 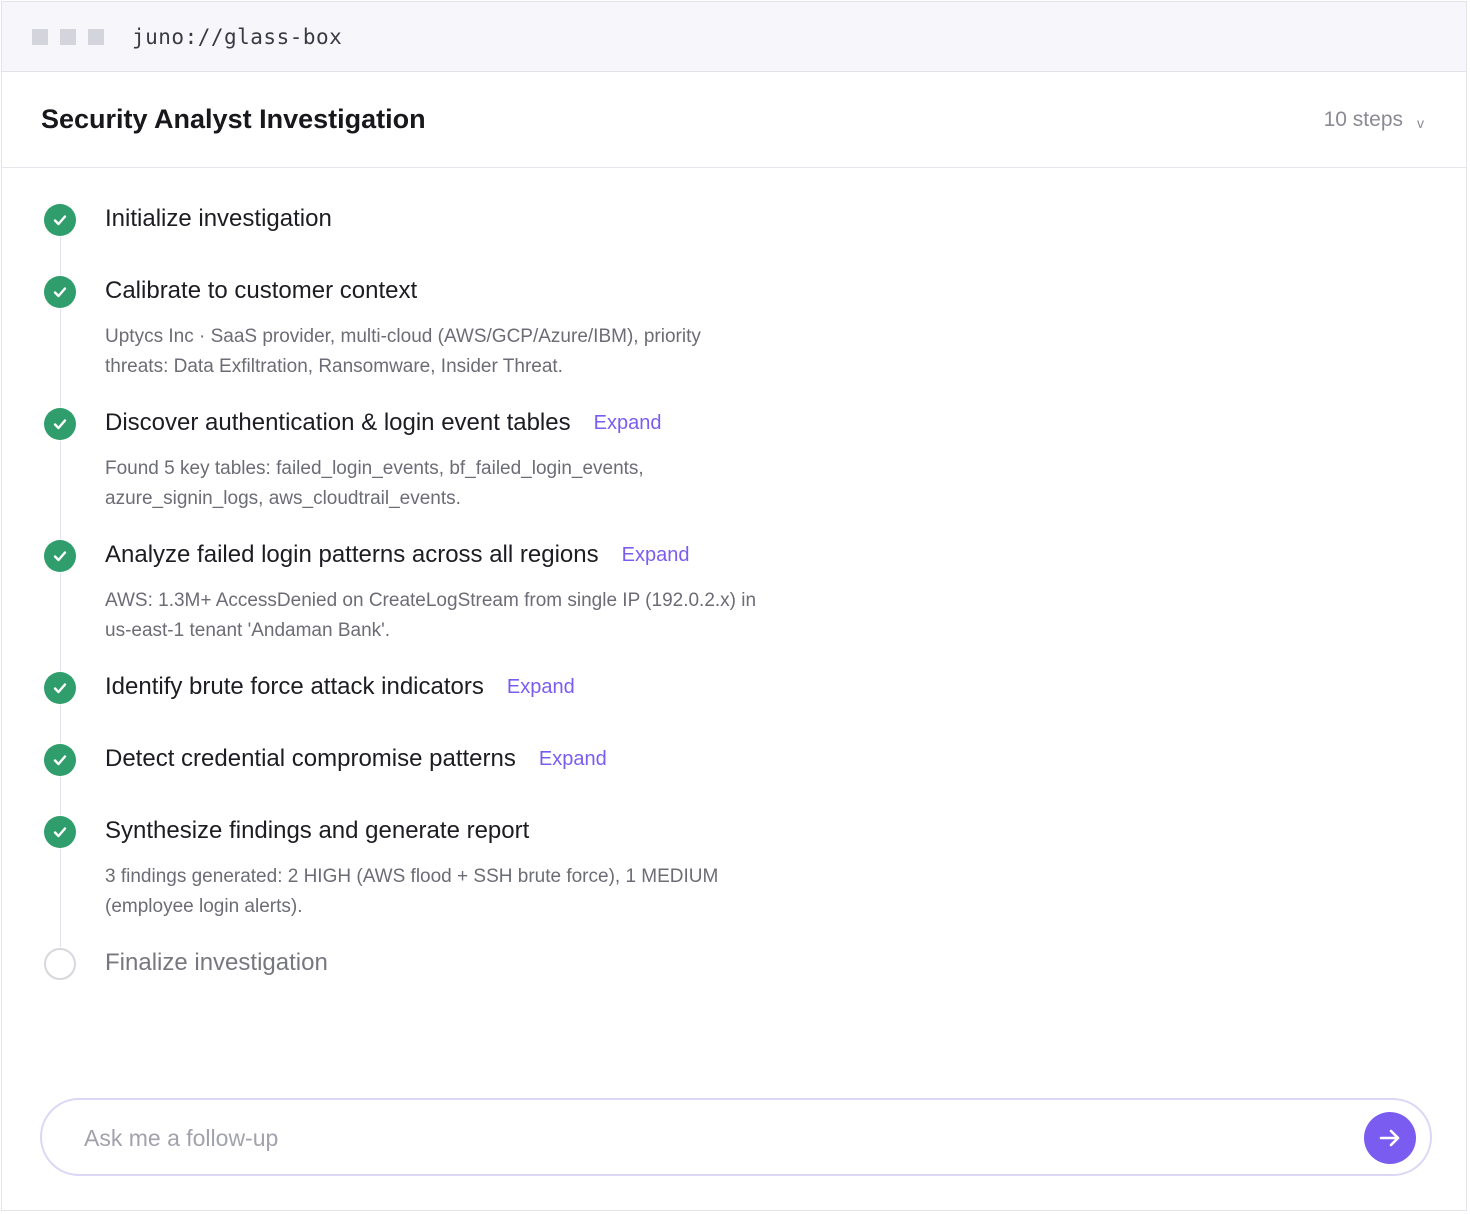 What do you see at coordinates (237, 36) in the screenshot?
I see `window-url: juno://glass-box` at bounding box center [237, 36].